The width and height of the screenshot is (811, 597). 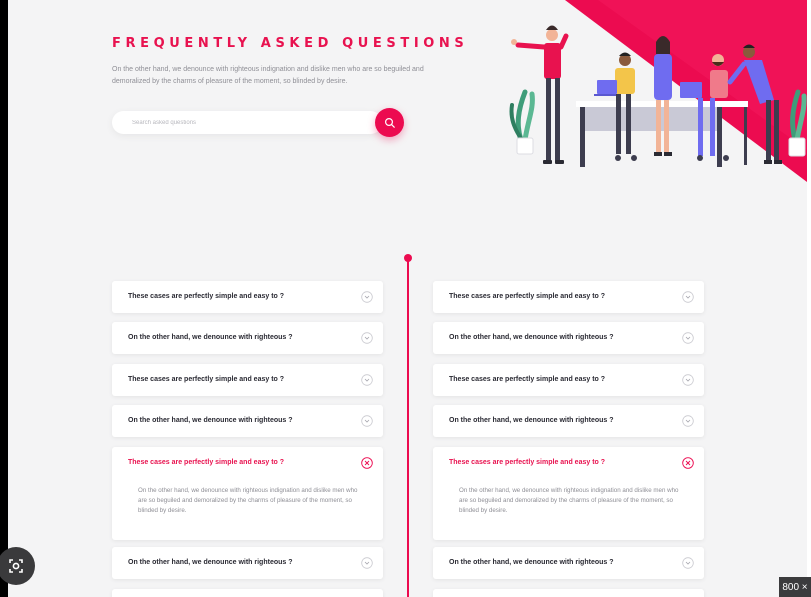 I want to click on search-icon, so click(x=389, y=122).